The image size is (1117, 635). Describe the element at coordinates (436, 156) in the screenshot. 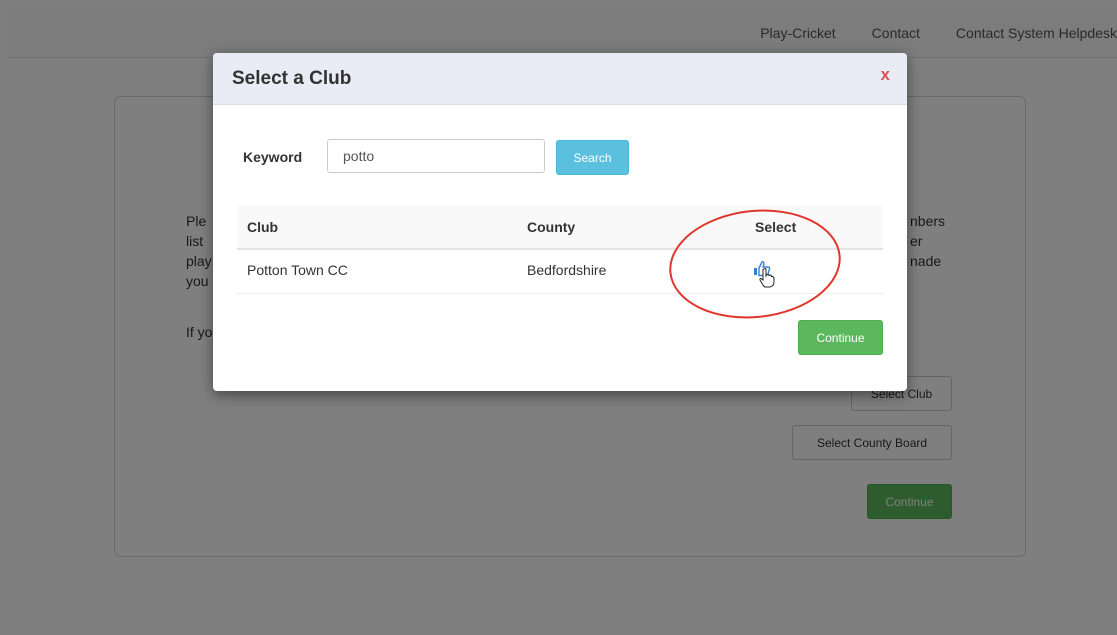

I see `keyword-input: potto` at that location.